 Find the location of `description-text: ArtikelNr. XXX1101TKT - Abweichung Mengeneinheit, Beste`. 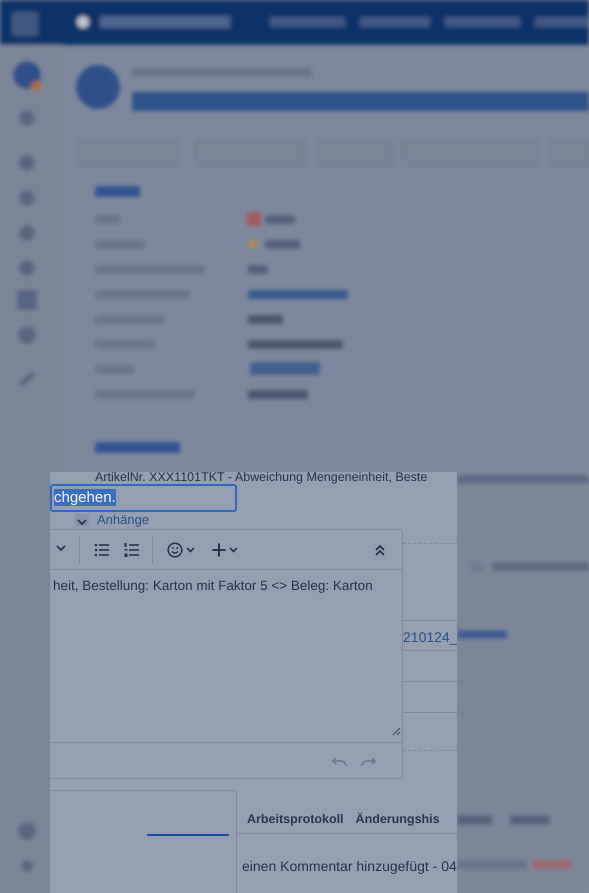

description-text: ArtikelNr. XXX1101TKT - Abweichung Mengeneinheit, Beste is located at coordinates (261, 478).